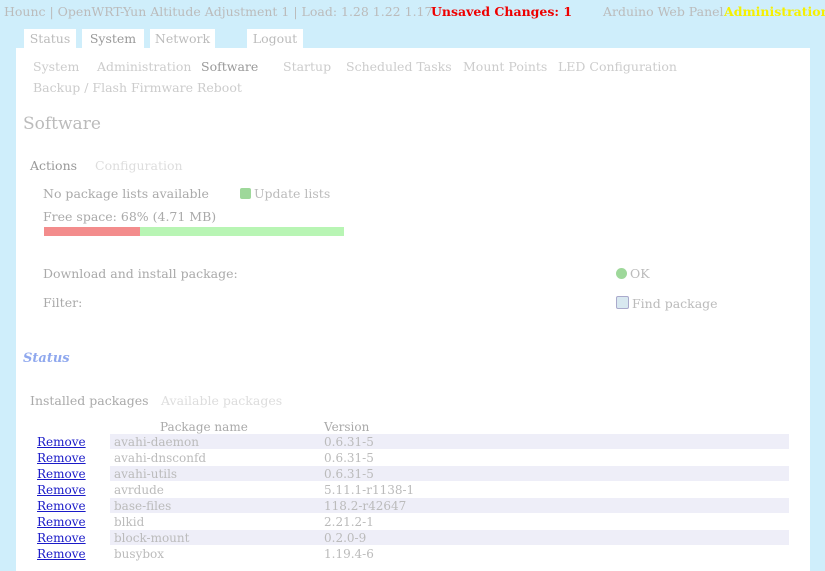 This screenshot has height=571, width=825. Describe the element at coordinates (554, 521) in the screenshot. I see `package-version-cell: 2.21.2-1` at that location.